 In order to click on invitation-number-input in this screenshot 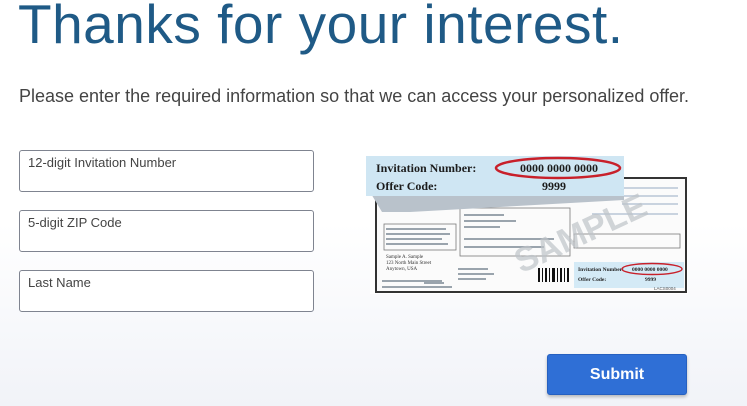, I will do `click(166, 179)`.